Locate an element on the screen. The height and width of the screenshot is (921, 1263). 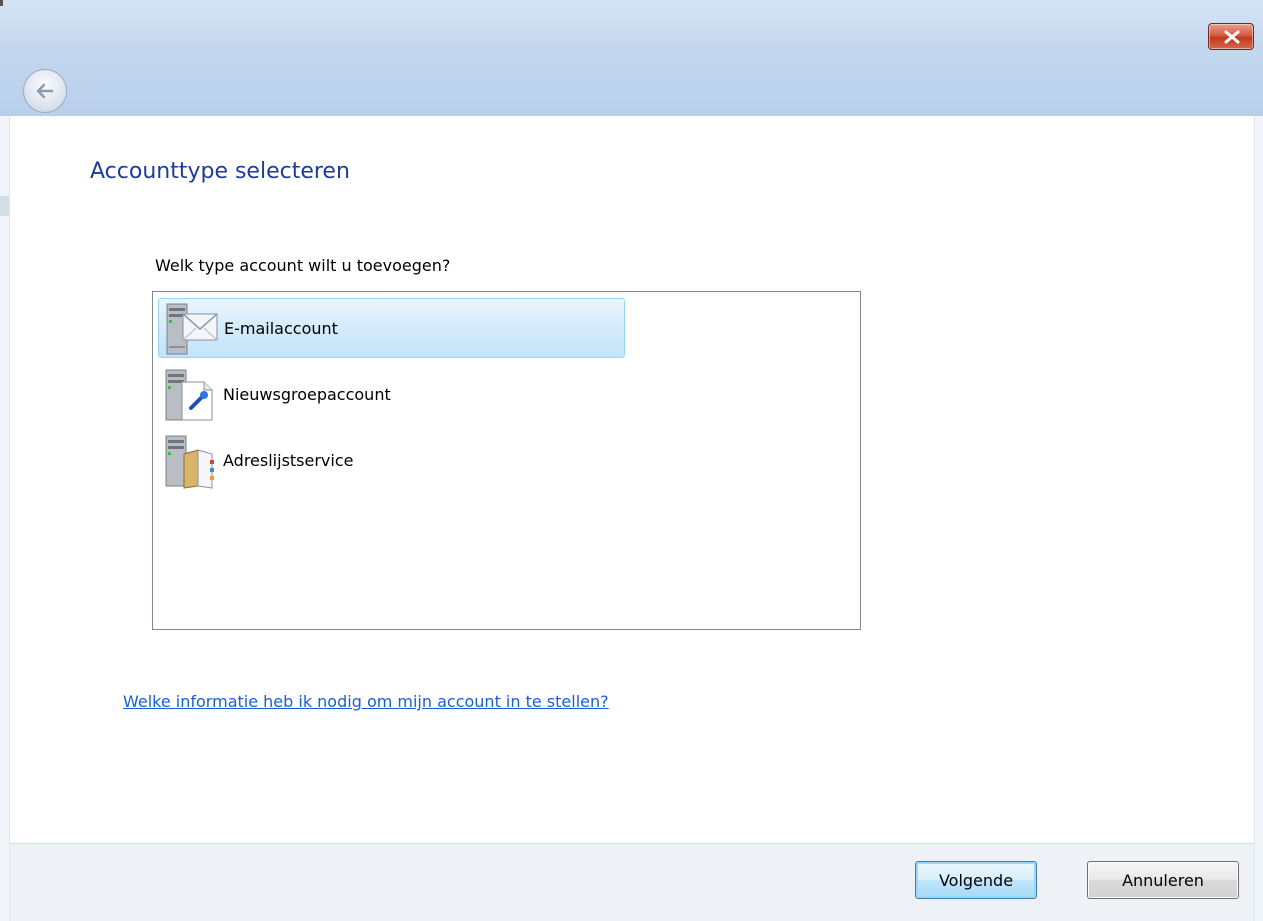
title-bar is located at coordinates (631, 58).